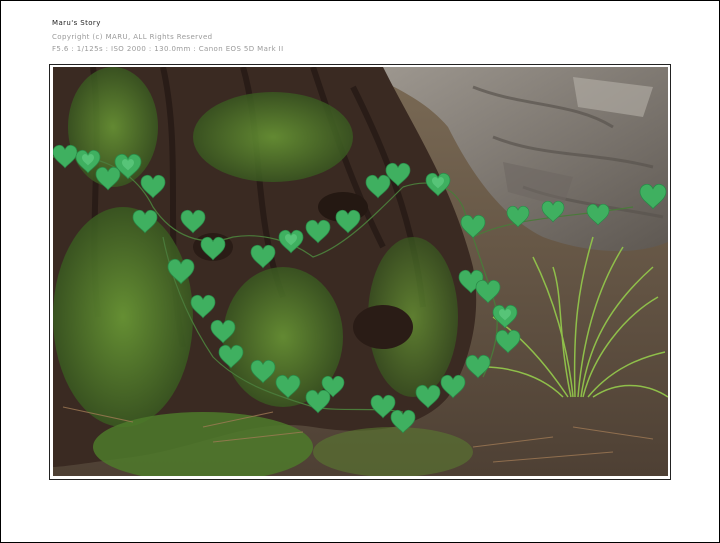 This screenshot has height=543, width=720. I want to click on caption-copyright: Copyright (c) MARU, ALL Rights Reserved, so click(132, 37).